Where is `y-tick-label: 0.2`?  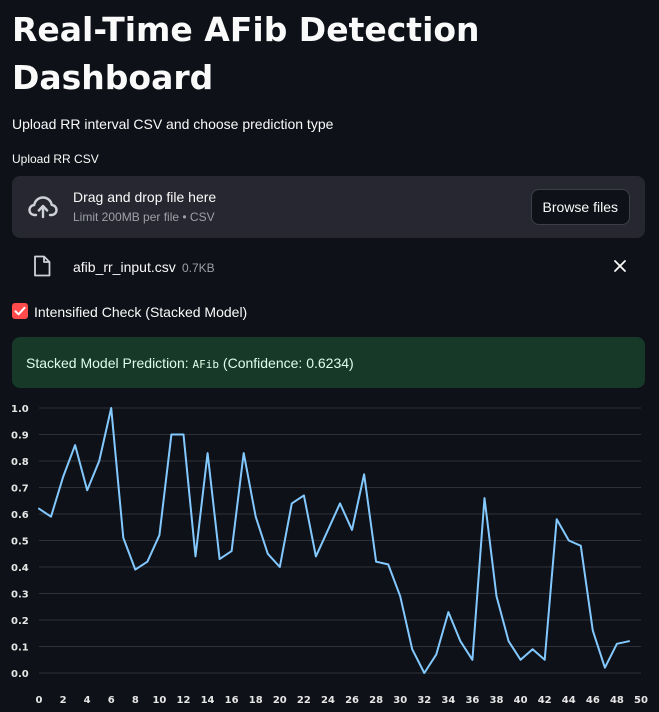
y-tick-label: 0.2 is located at coordinates (20, 621).